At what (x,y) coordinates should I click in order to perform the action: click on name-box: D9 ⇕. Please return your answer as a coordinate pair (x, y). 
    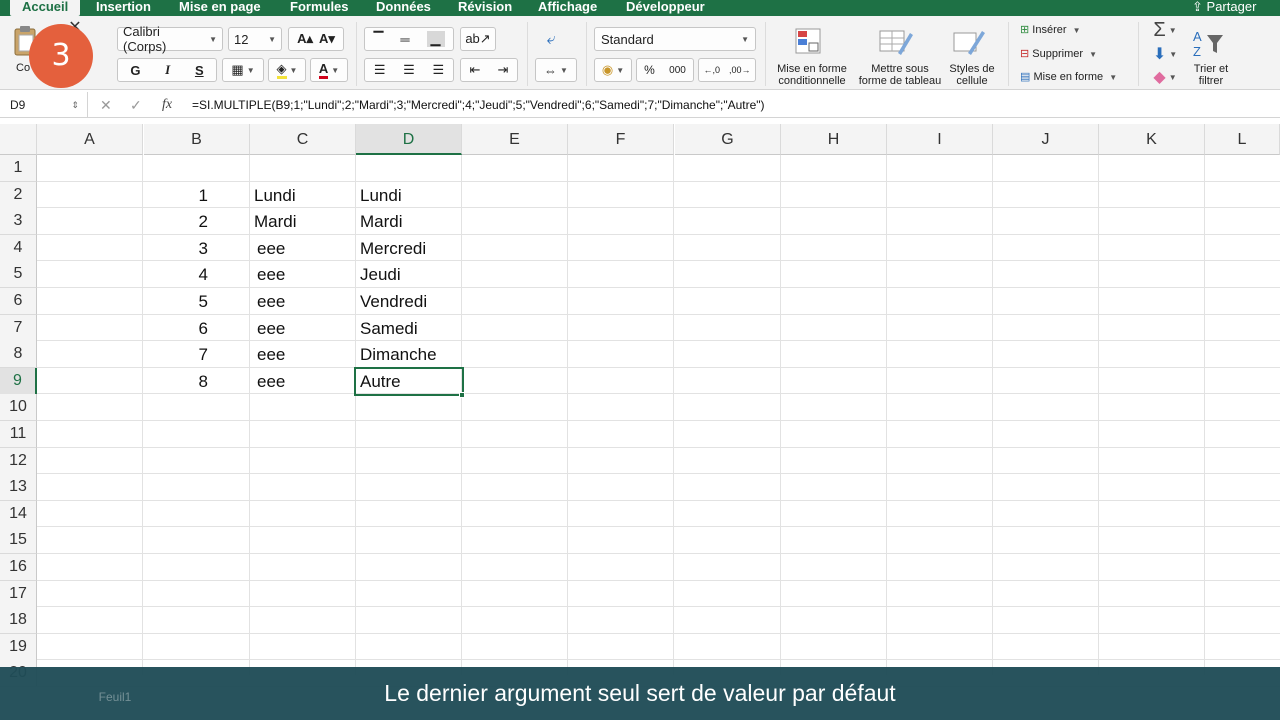
    Looking at the image, I should click on (44, 105).